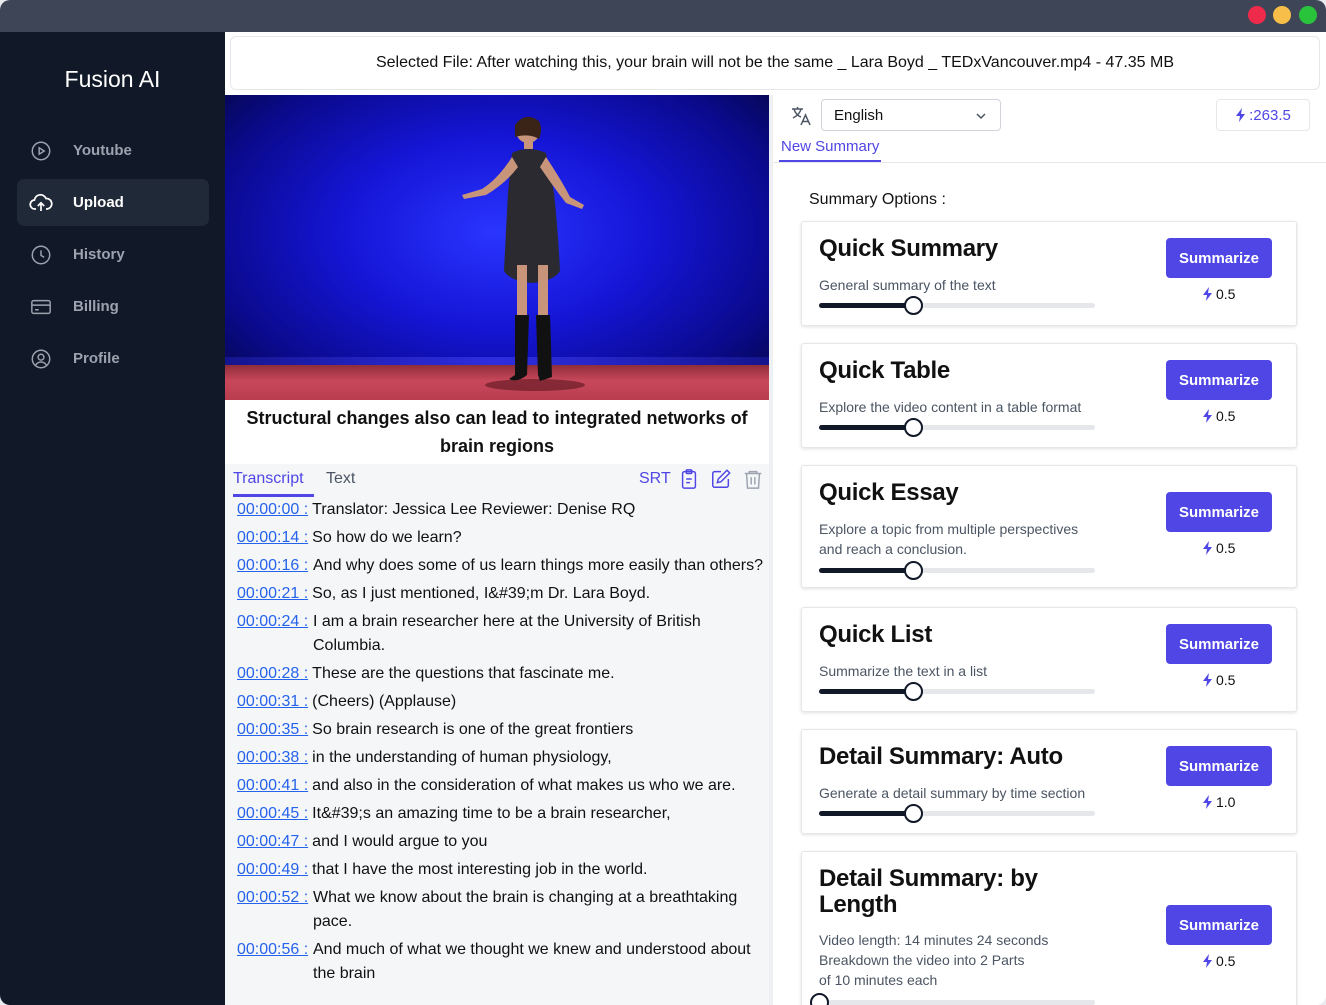  Describe the element at coordinates (497, 538) in the screenshot. I see `transcript-row: 00:00:14 : So how do we learn?` at that location.